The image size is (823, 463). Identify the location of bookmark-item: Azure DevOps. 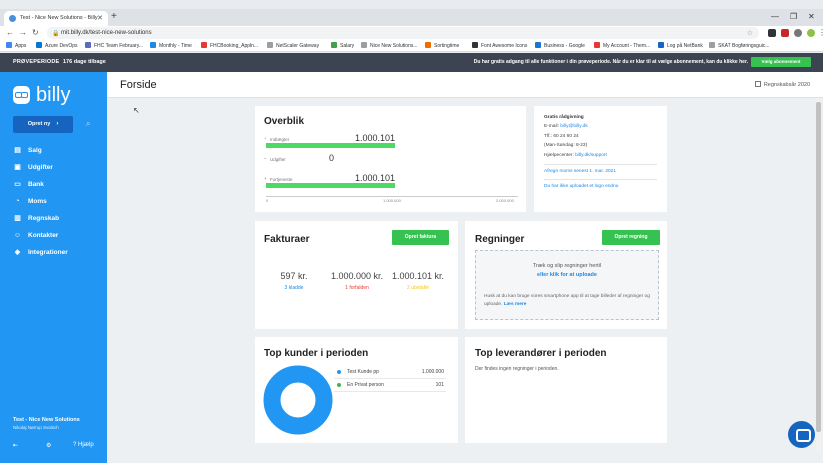
(57, 46).